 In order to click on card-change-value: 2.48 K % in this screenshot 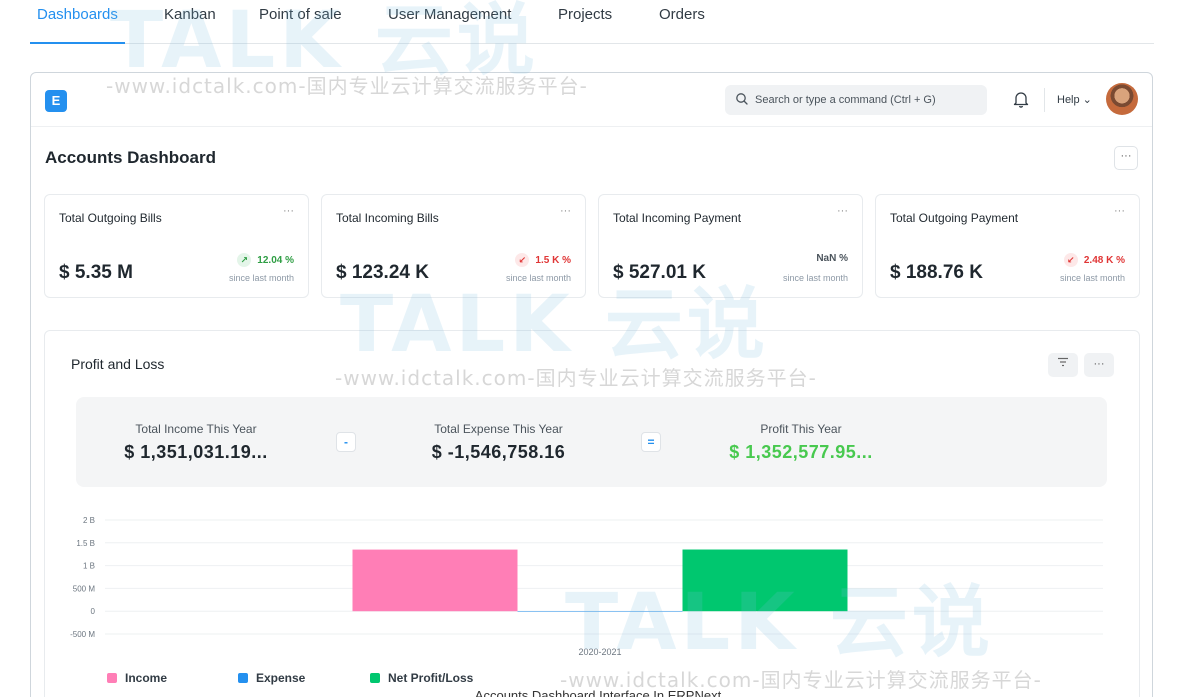, I will do `click(1104, 260)`.